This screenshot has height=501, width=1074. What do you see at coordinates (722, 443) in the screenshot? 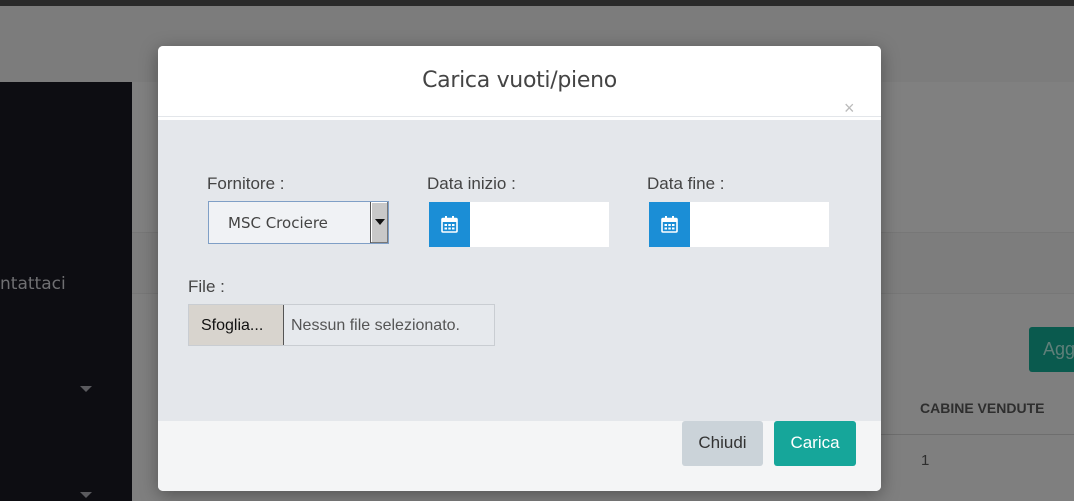
I see `close-button: Chiudi` at bounding box center [722, 443].